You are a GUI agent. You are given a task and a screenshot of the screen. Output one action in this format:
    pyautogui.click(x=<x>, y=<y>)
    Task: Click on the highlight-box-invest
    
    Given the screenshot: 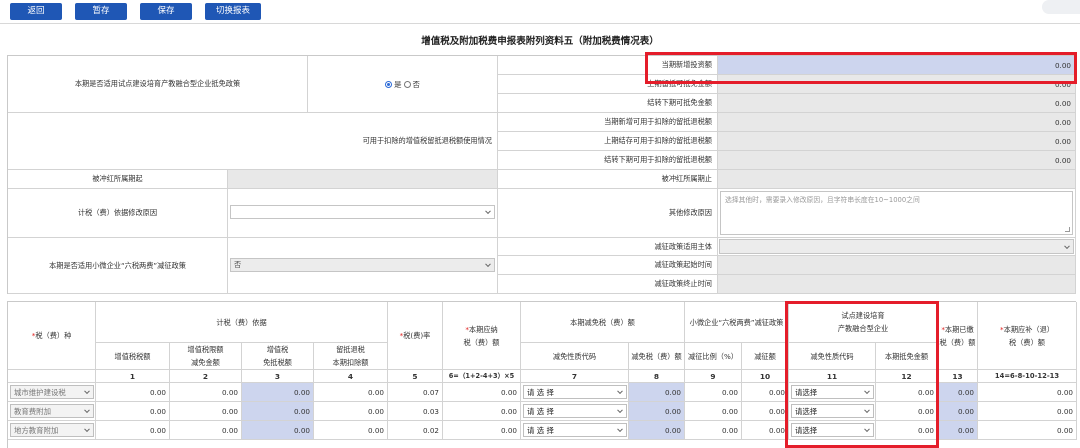 What is the action you would take?
    pyautogui.click(x=861, y=68)
    